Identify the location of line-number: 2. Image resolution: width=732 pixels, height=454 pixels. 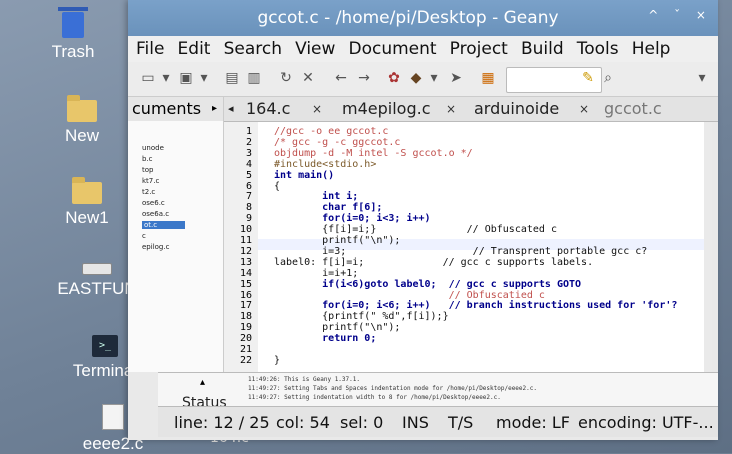
(248, 142).